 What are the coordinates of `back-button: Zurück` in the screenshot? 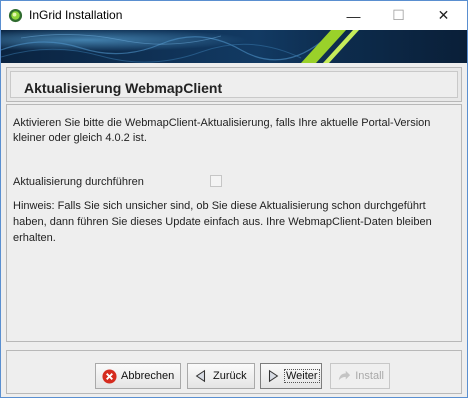 It's located at (221, 376).